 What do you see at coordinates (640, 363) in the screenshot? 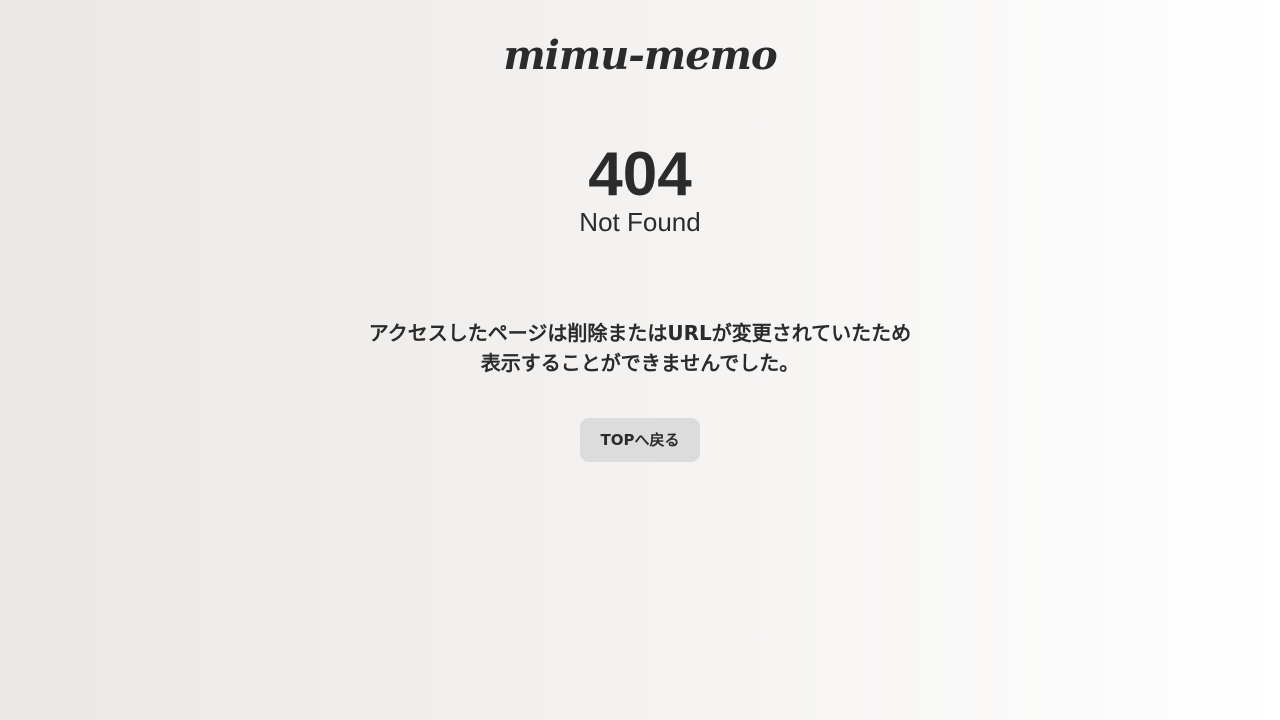
I see `error-message-line-2: 表示することができませんでした。` at bounding box center [640, 363].